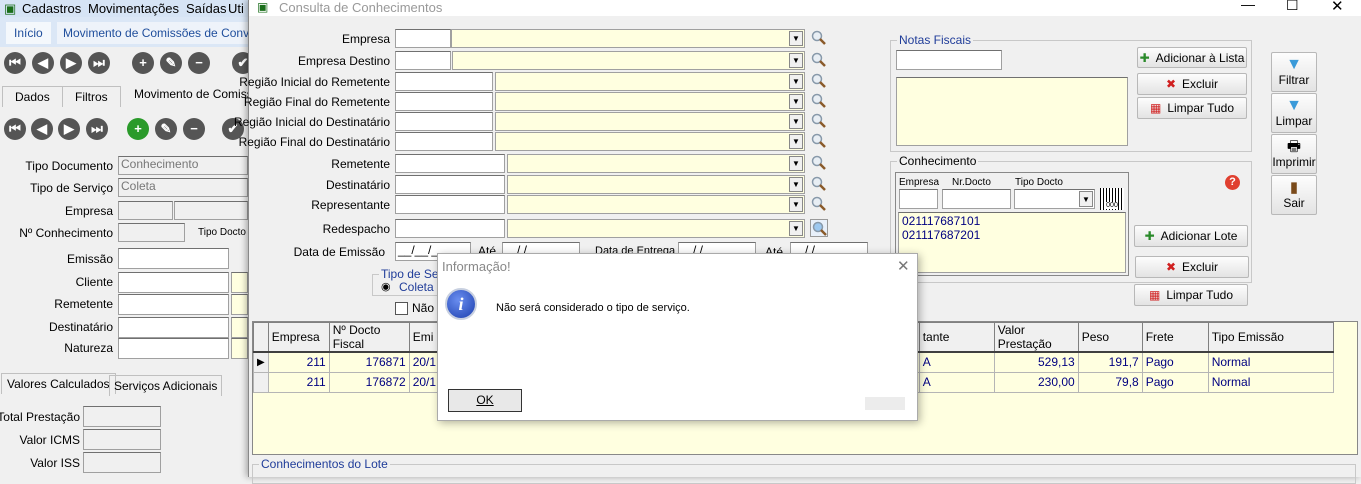  I want to click on empresa-select: ▼, so click(628, 38).